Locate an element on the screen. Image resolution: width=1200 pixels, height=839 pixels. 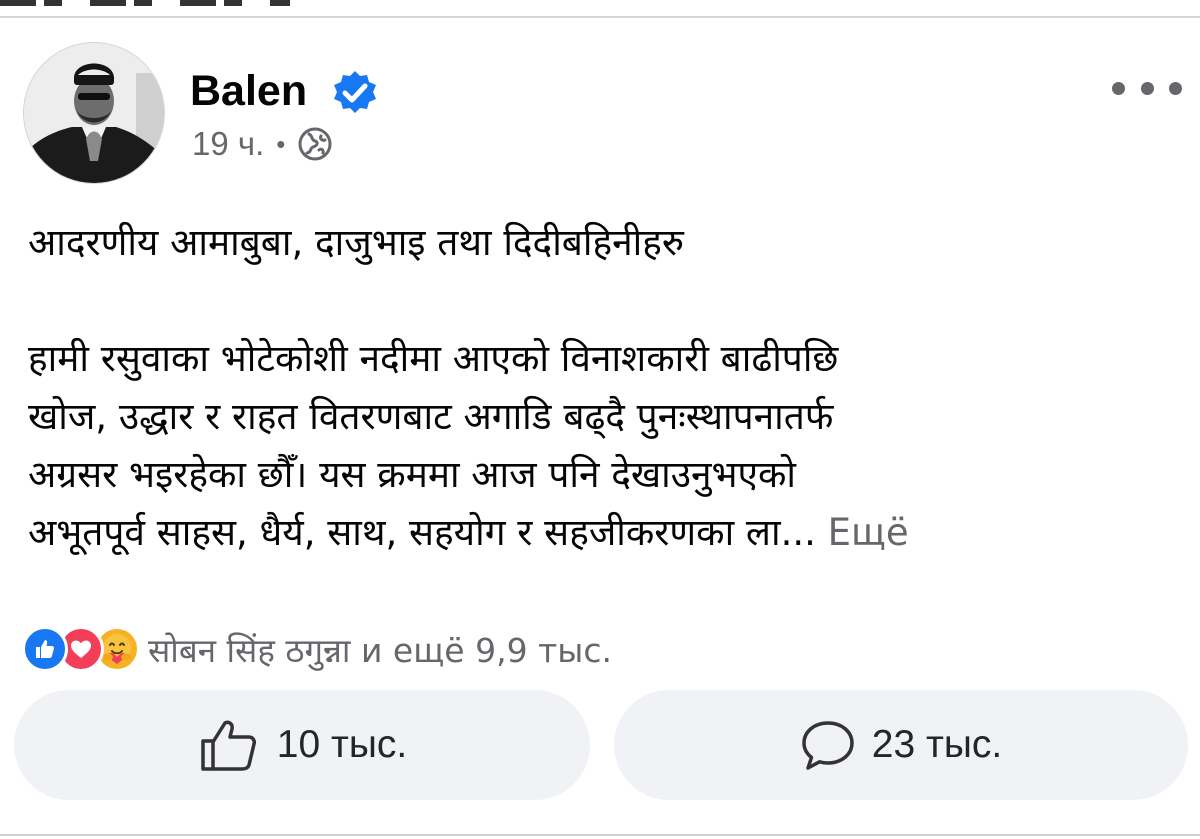
more-options-button is located at coordinates (1147, 88).